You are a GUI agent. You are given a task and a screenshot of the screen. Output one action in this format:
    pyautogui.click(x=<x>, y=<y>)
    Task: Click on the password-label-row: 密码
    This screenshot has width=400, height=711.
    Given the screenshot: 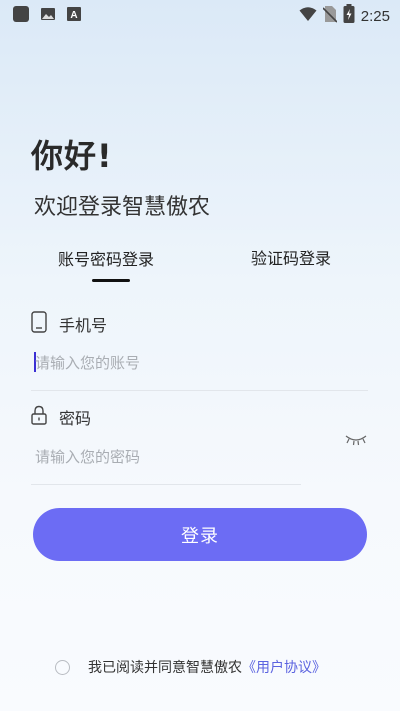 What is the action you would take?
    pyautogui.click(x=61, y=417)
    